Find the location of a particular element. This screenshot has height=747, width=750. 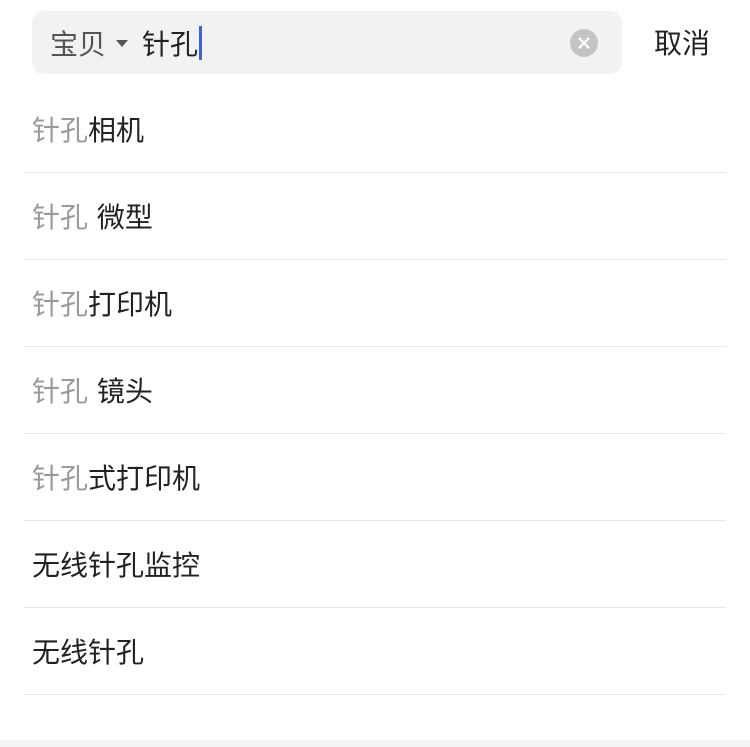

search-scope-selector: 宝贝 is located at coordinates (96, 43).